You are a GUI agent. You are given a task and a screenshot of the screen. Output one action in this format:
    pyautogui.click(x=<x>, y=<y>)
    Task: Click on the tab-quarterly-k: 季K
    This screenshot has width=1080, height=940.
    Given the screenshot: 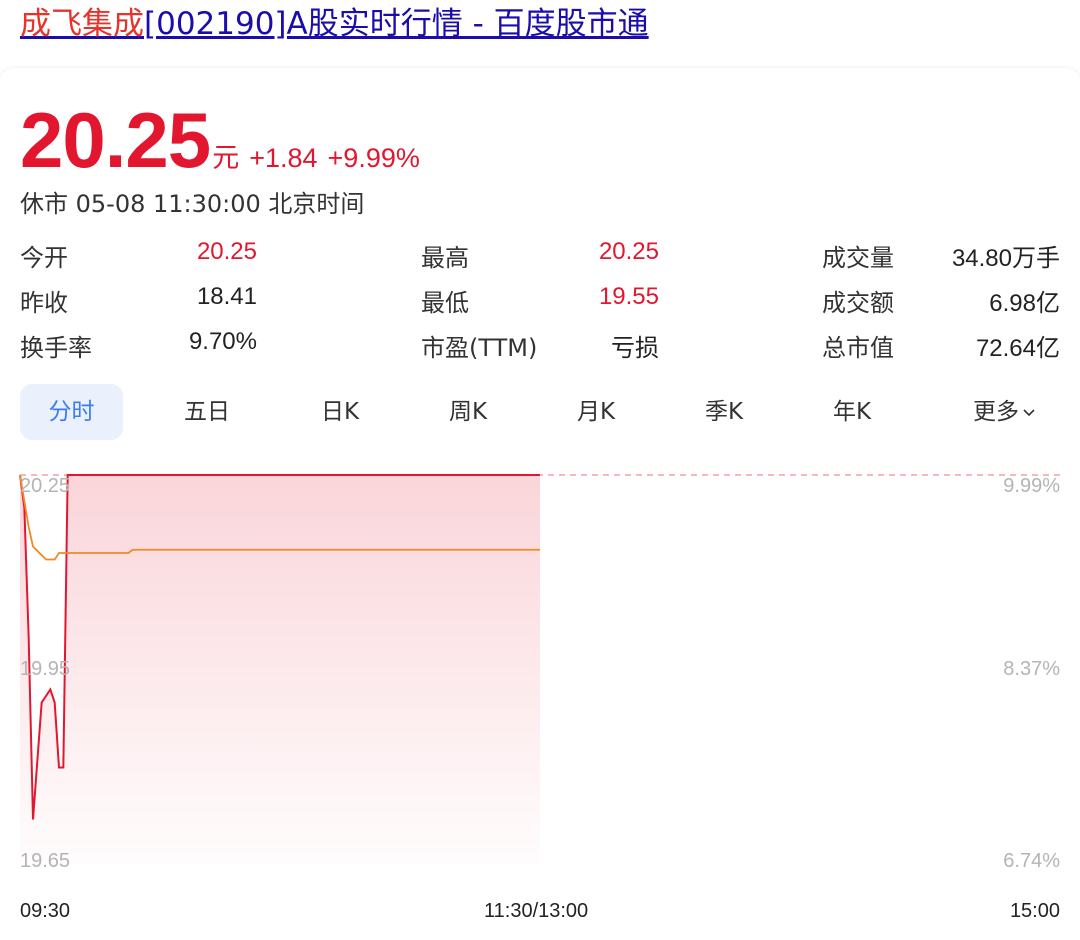 What is the action you would take?
    pyautogui.click(x=724, y=412)
    